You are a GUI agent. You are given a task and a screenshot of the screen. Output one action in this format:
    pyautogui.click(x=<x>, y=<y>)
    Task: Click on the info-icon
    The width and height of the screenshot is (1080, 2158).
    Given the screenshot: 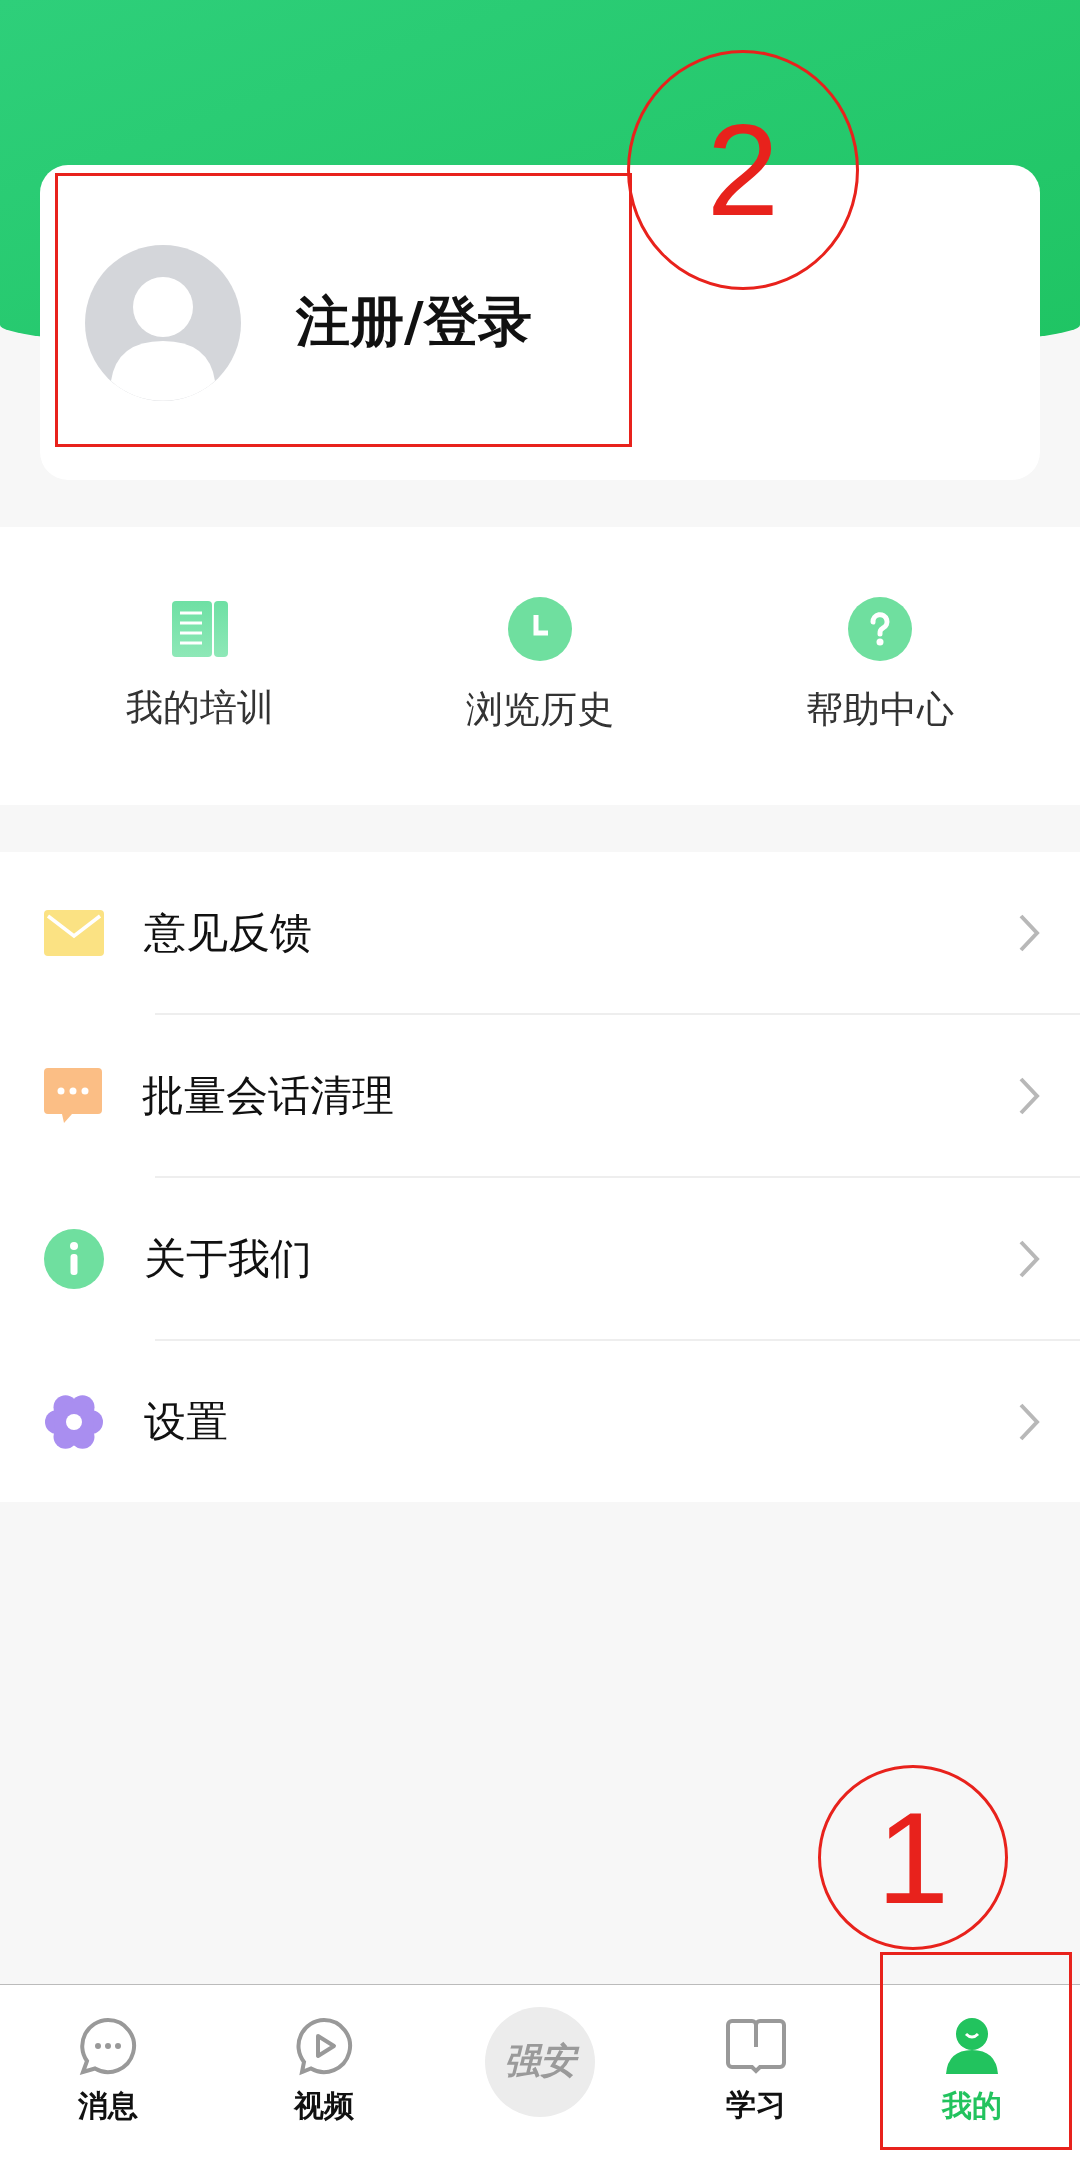 What is the action you would take?
    pyautogui.click(x=74, y=1258)
    